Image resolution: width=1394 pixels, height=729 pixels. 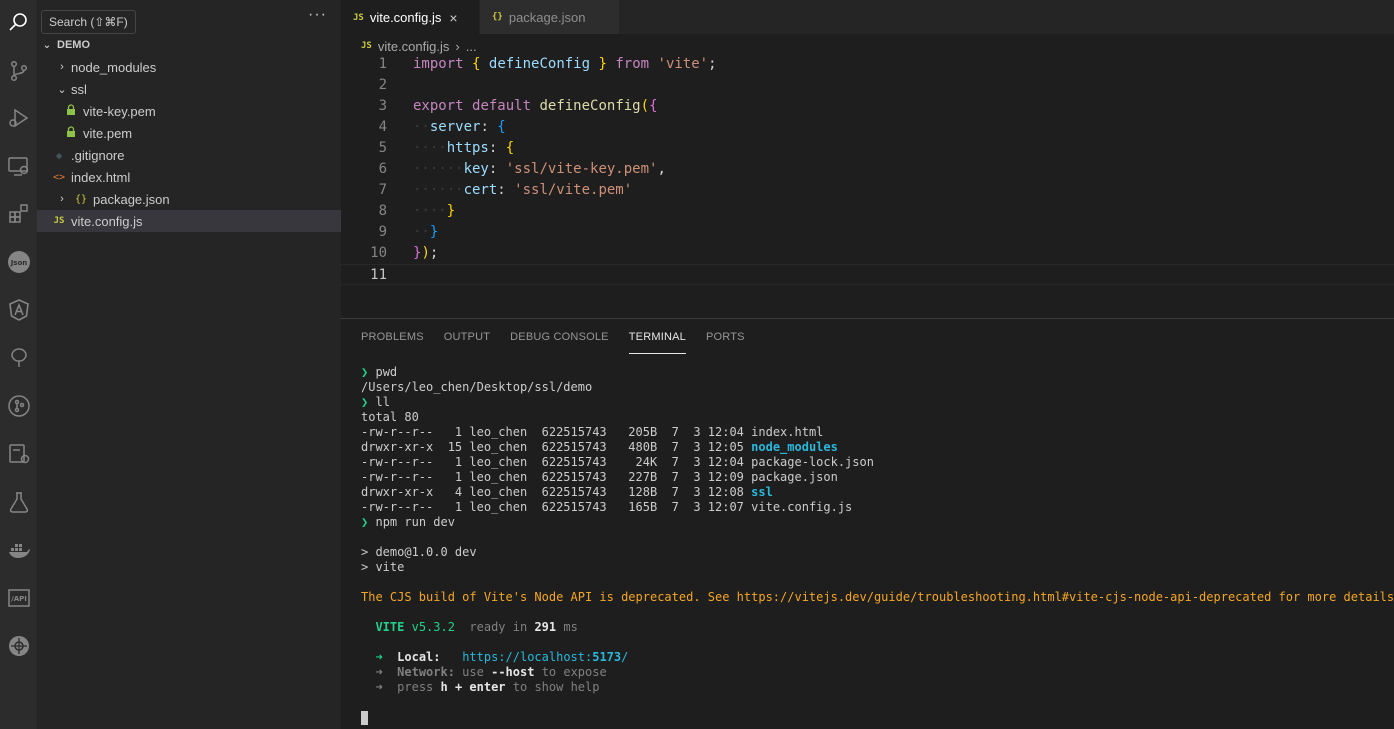 What do you see at coordinates (131, 199) in the screenshot?
I see `tree-item-label: package.json` at bounding box center [131, 199].